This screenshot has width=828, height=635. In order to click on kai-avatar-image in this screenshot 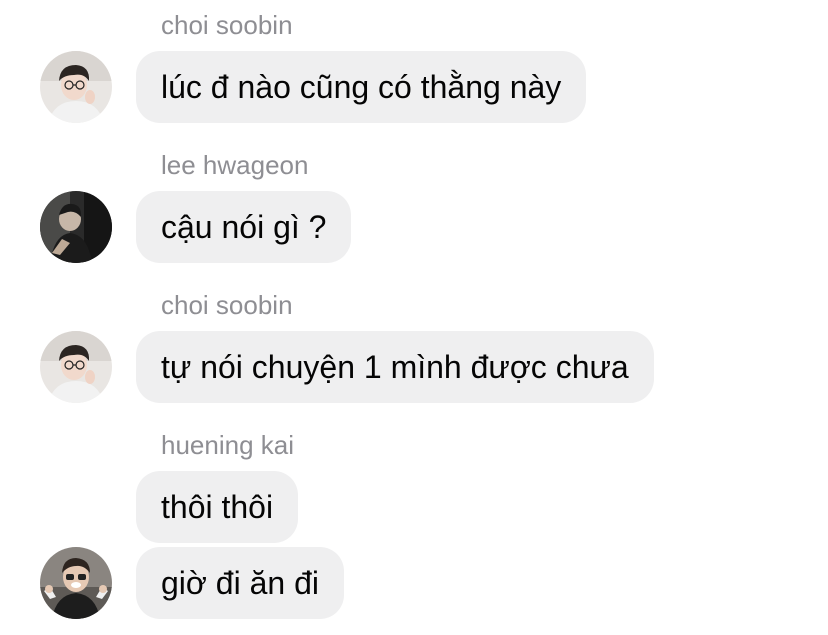, I will do `click(76, 583)`.